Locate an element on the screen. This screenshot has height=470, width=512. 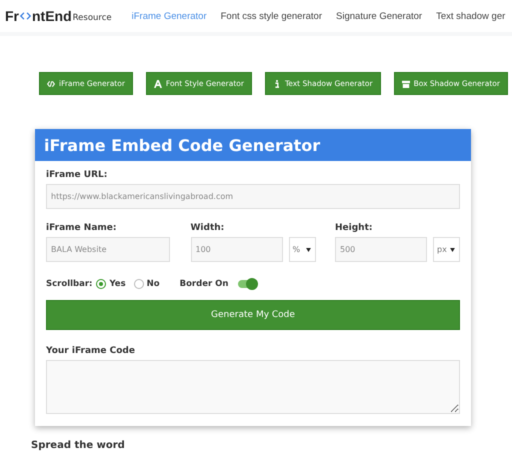
toggle-switch is located at coordinates (247, 284).